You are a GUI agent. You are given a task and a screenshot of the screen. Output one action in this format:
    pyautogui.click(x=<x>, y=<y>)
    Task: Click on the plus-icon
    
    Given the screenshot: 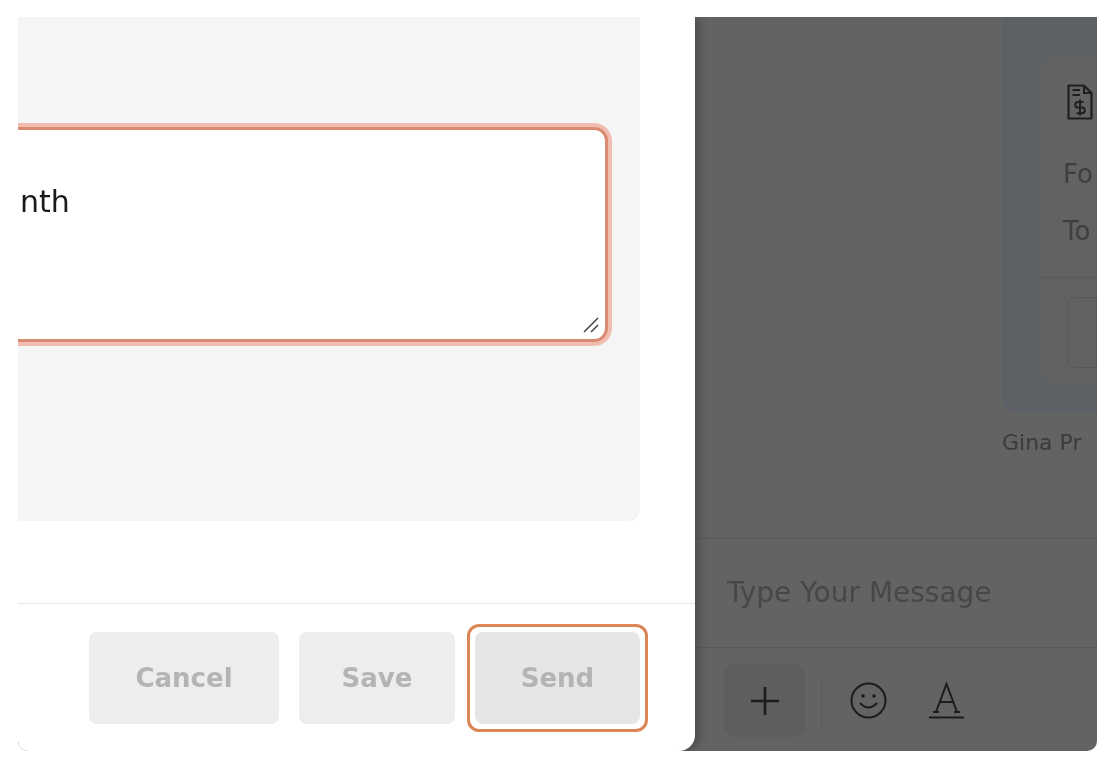 What is the action you would take?
    pyautogui.click(x=764, y=700)
    